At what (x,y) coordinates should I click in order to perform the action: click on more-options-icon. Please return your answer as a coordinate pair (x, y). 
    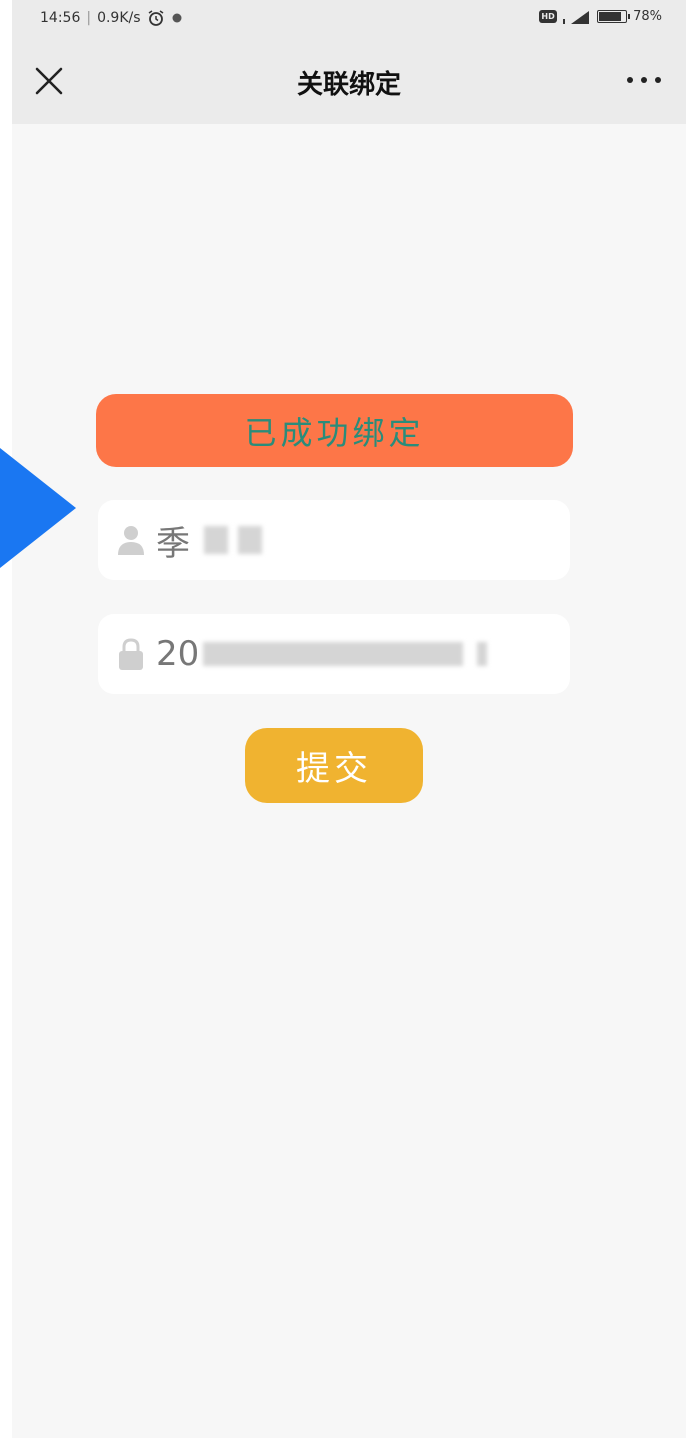
    Looking at the image, I should click on (644, 80).